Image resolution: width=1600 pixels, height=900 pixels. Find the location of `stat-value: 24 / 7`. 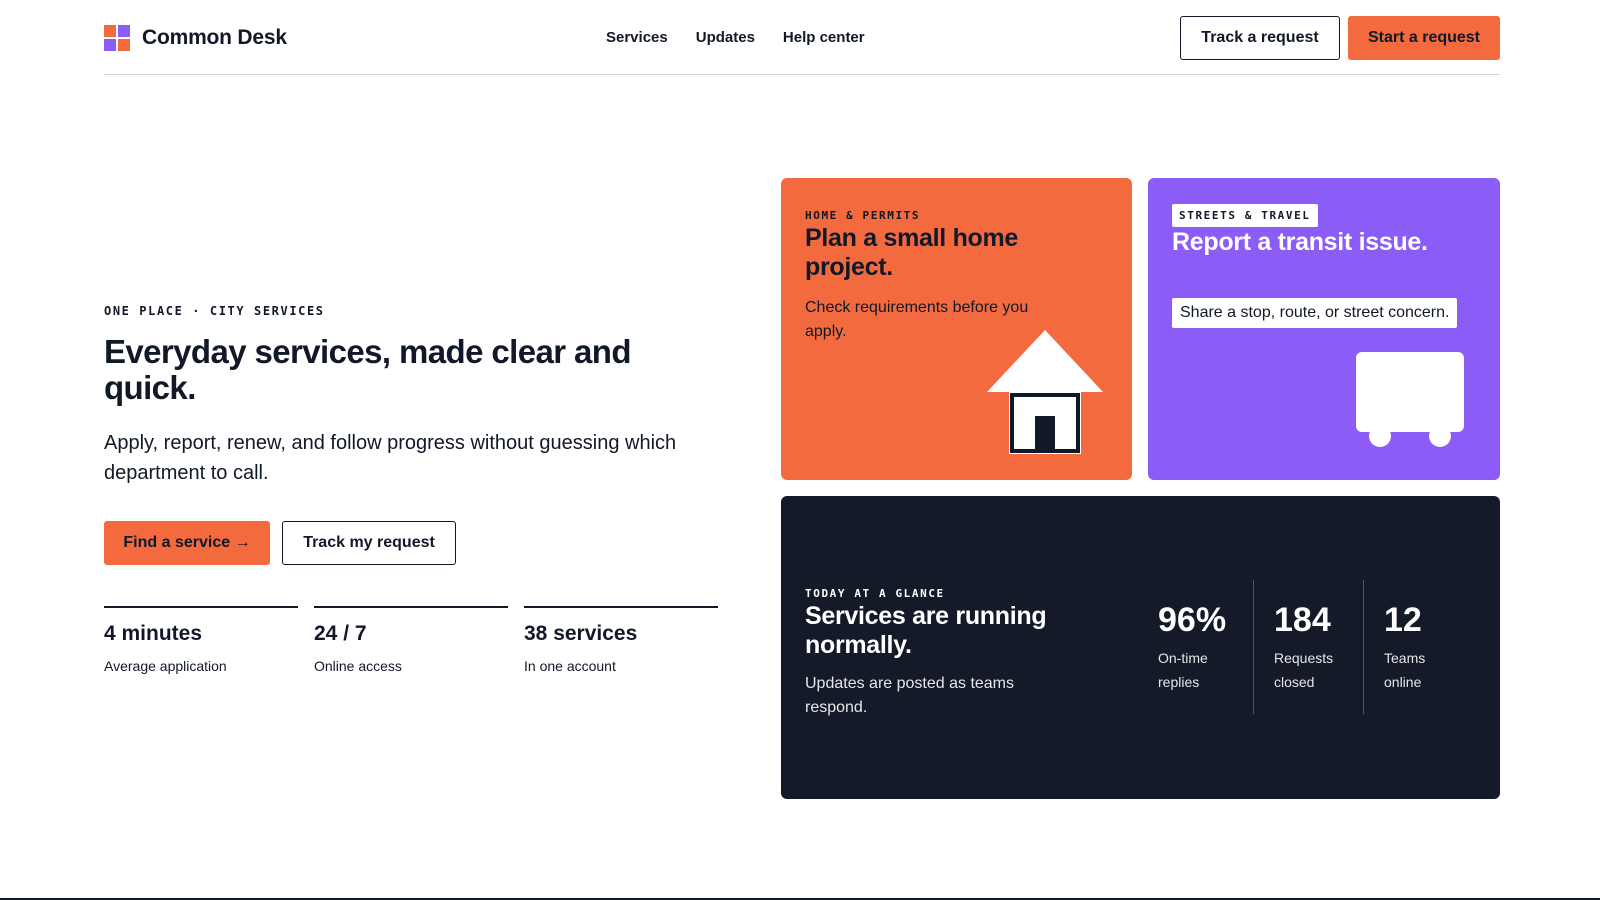

stat-value: 24 / 7 is located at coordinates (340, 633).